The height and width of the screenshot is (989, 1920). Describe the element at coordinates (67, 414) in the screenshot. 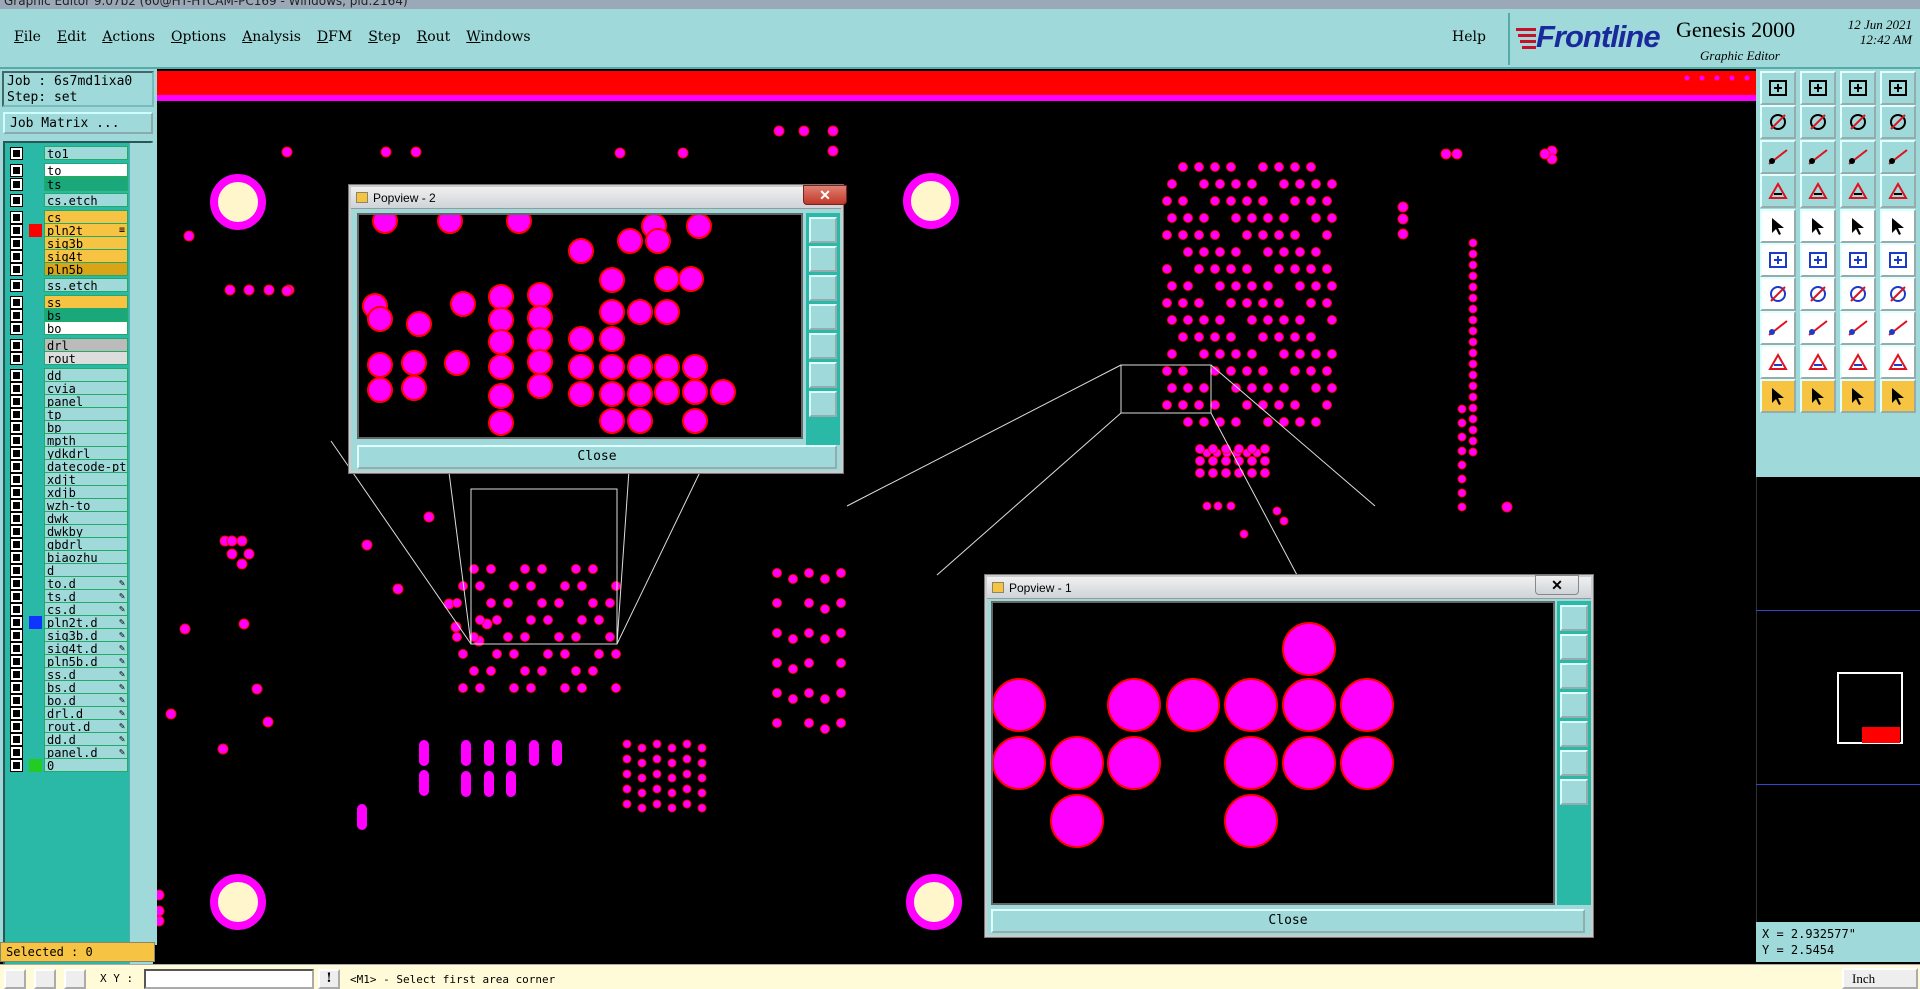

I see `layer-row: tp` at that location.